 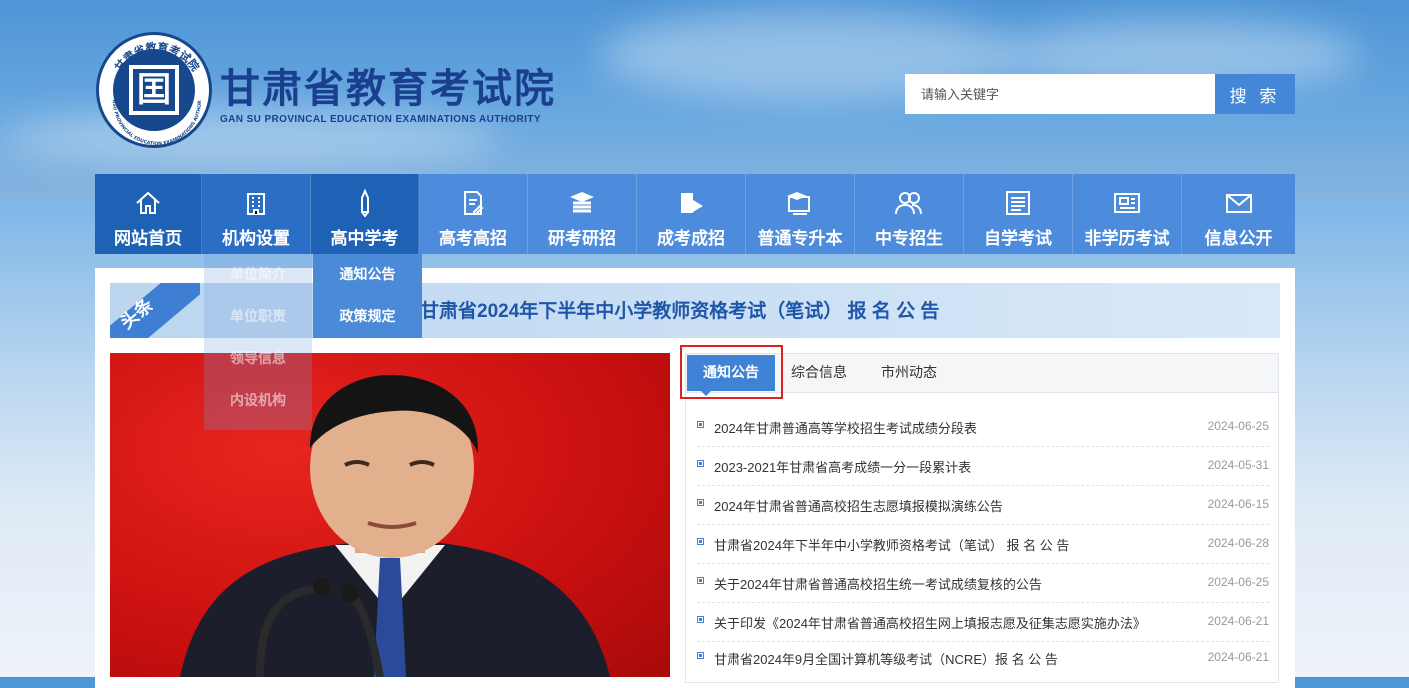 I want to click on newspaper-icon, so click(x=1018, y=203).